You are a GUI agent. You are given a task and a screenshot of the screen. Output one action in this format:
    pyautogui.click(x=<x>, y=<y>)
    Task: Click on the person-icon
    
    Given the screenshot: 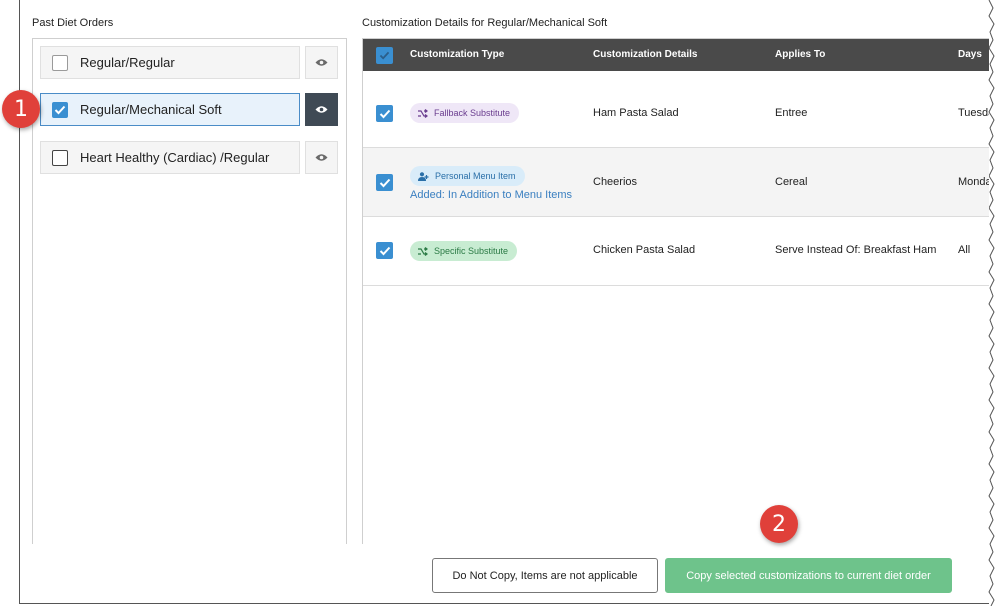 What is the action you would take?
    pyautogui.click(x=423, y=176)
    